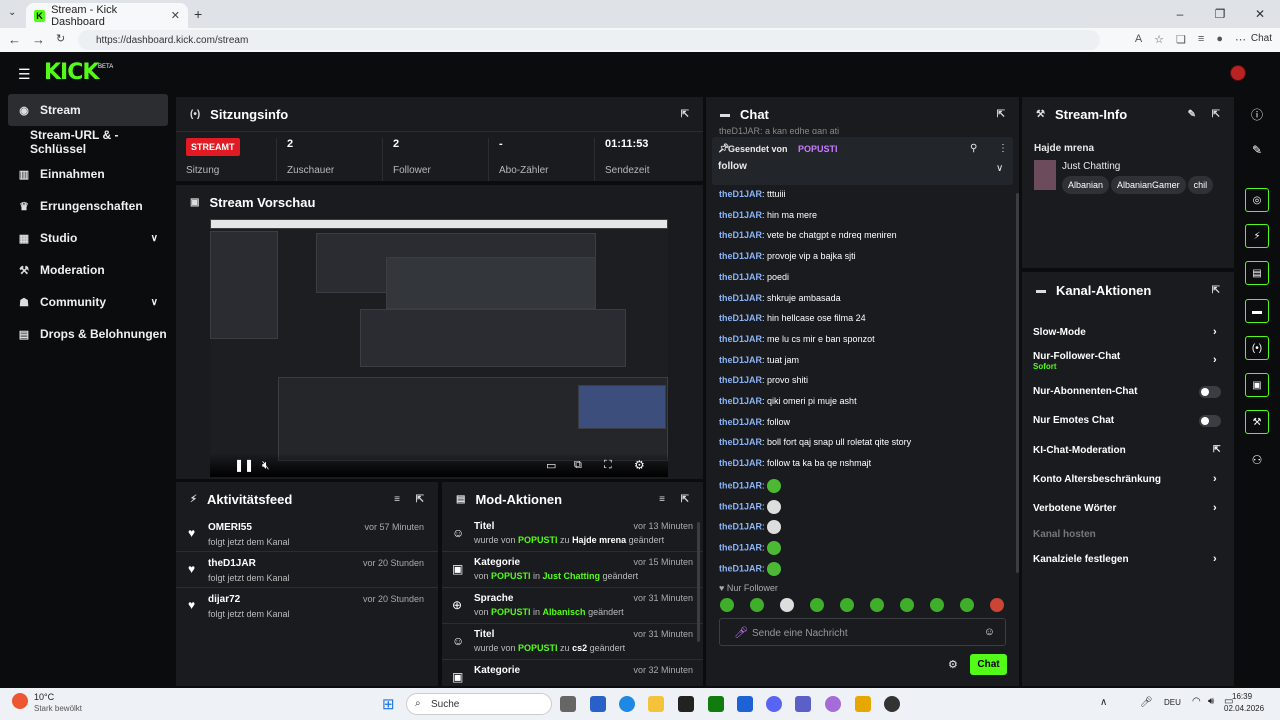 This screenshot has height=720, width=1280. Describe the element at coordinates (88, 174) in the screenshot. I see `sidebar-item-einnahmen: ▥ Einnahmen` at that location.